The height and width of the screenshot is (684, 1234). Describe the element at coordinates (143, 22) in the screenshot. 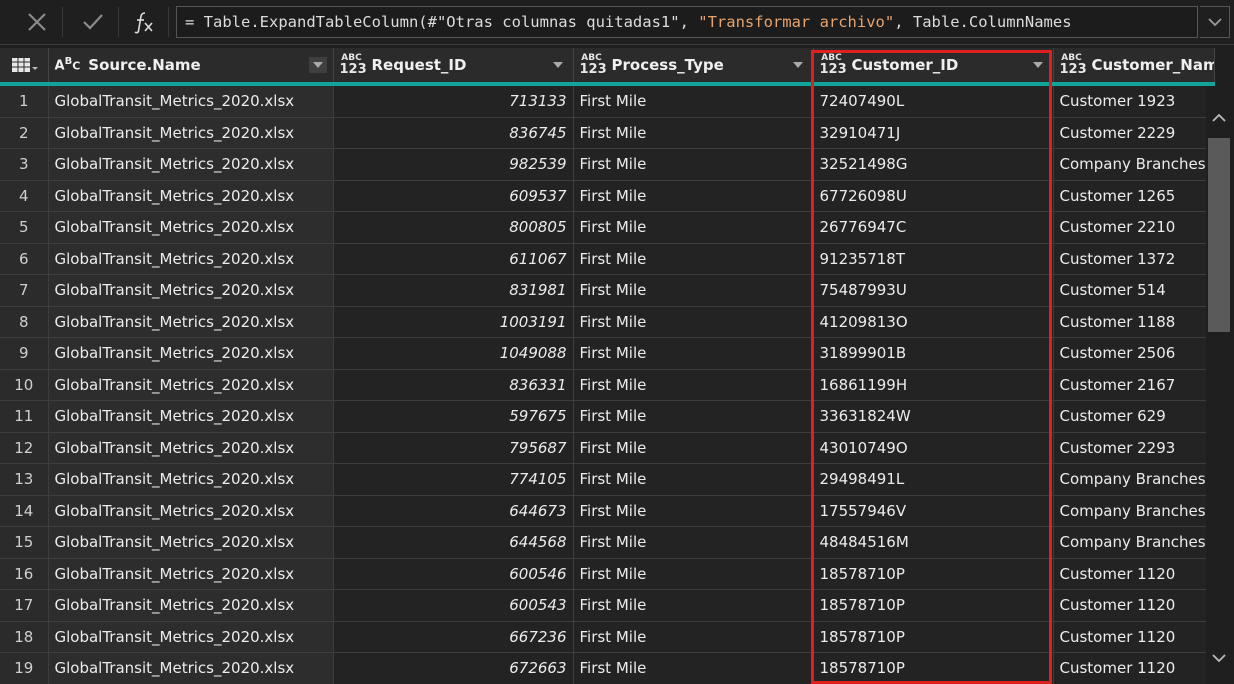

I see `fx-icon` at that location.